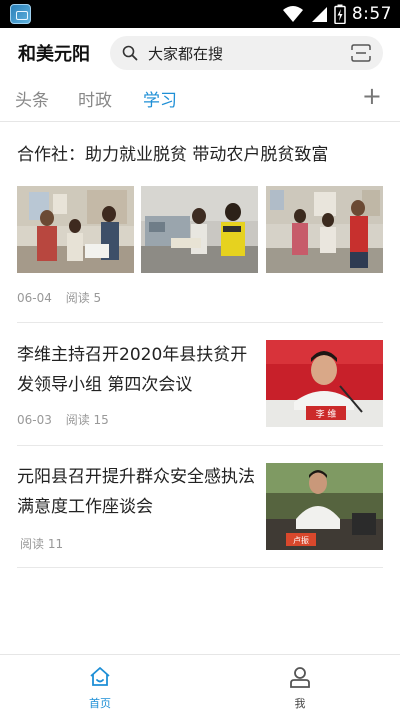 This screenshot has width=400, height=710. Describe the element at coordinates (372, 96) in the screenshot. I see `add-channel-icon: +` at that location.